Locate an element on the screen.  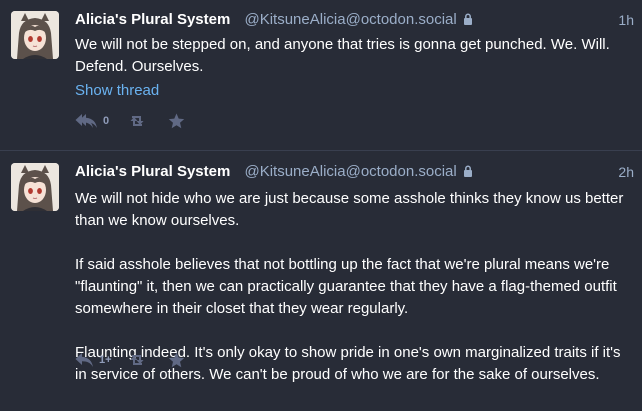
reply-count: 0 is located at coordinates (106, 121).